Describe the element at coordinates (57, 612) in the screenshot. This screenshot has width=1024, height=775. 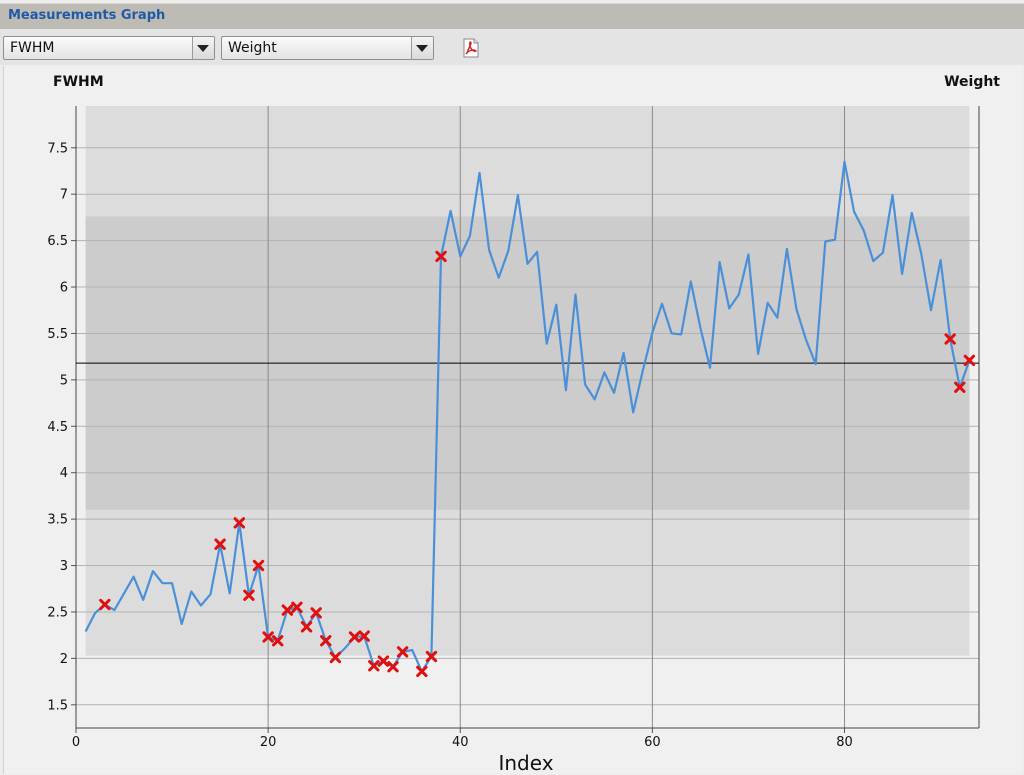
I see `y-tick-label: 2.5` at that location.